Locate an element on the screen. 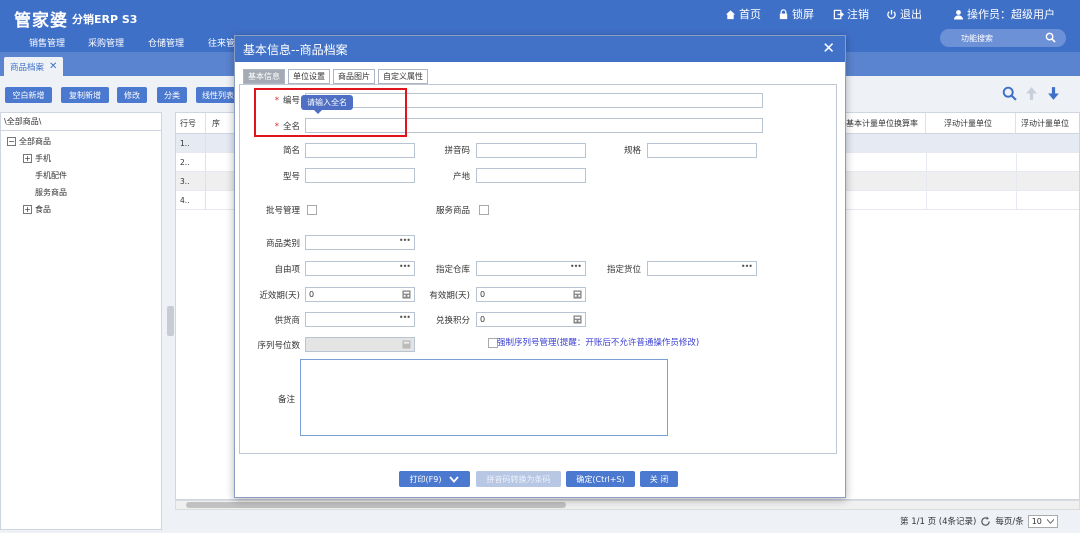 This screenshot has height=533, width=1080. tab-custom-attributes: 自定义属性 is located at coordinates (403, 76).